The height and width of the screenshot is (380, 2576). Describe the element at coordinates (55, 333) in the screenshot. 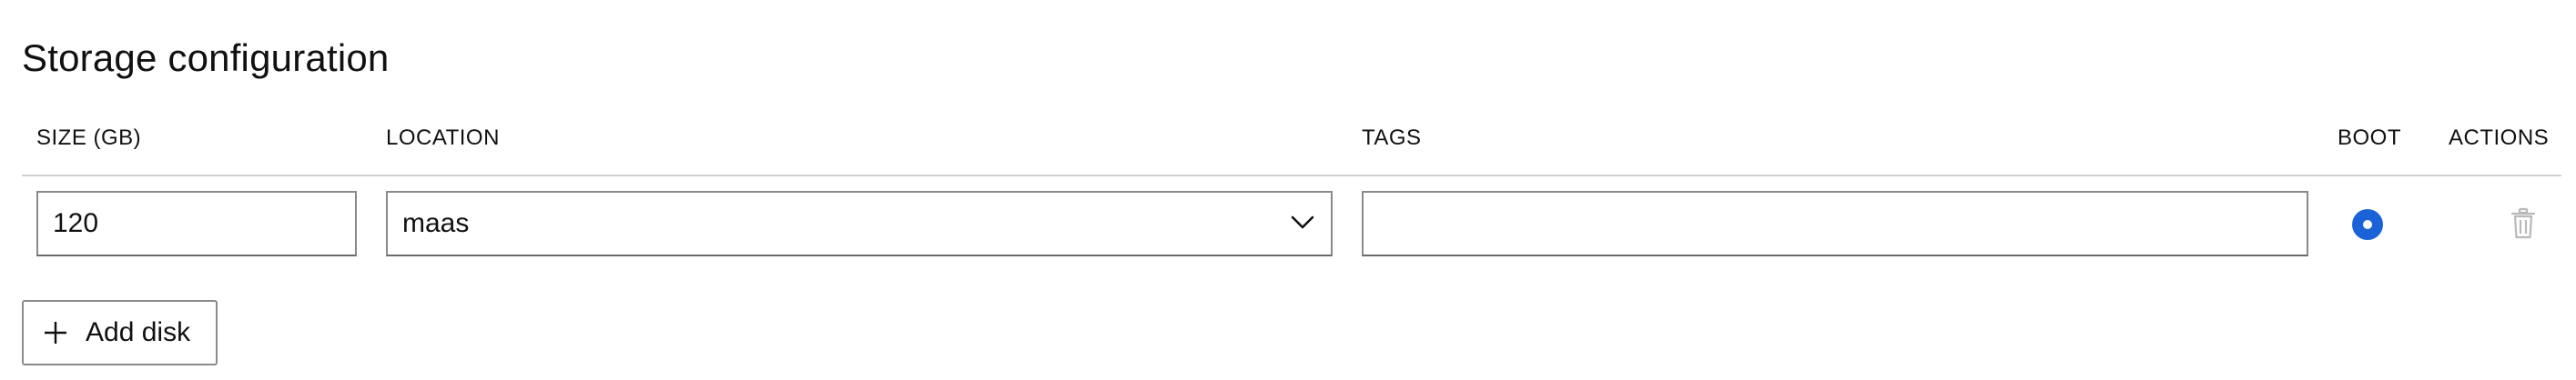

I see `plus-icon` at that location.